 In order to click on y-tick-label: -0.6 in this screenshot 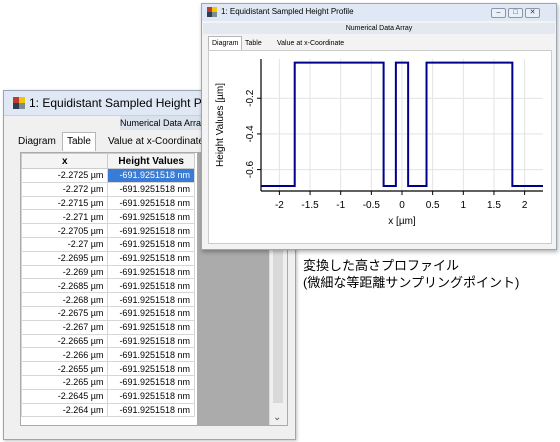, I will do `click(250, 170)`.